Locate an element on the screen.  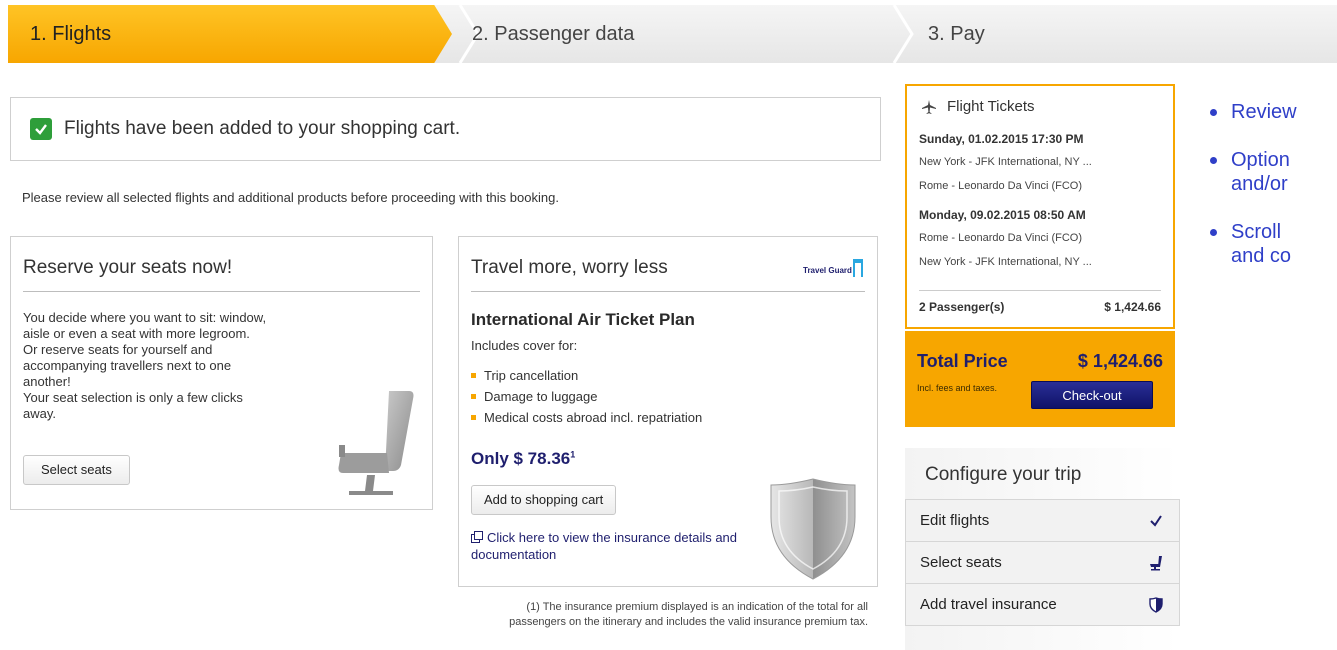
config-item-label: Select seats is located at coordinates (961, 562).